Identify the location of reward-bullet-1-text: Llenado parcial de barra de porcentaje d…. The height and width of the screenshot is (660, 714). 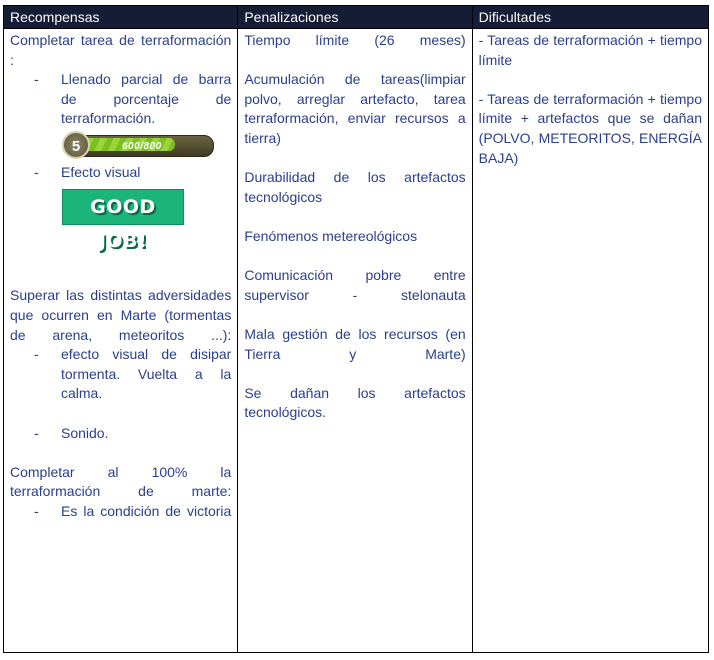
(146, 99).